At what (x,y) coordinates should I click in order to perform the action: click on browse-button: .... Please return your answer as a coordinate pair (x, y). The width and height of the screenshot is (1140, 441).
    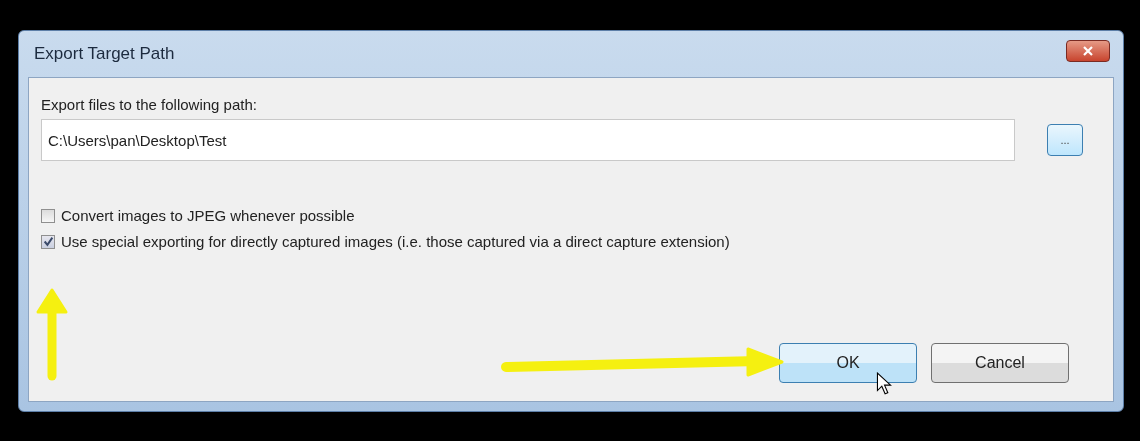
    Looking at the image, I should click on (1065, 140).